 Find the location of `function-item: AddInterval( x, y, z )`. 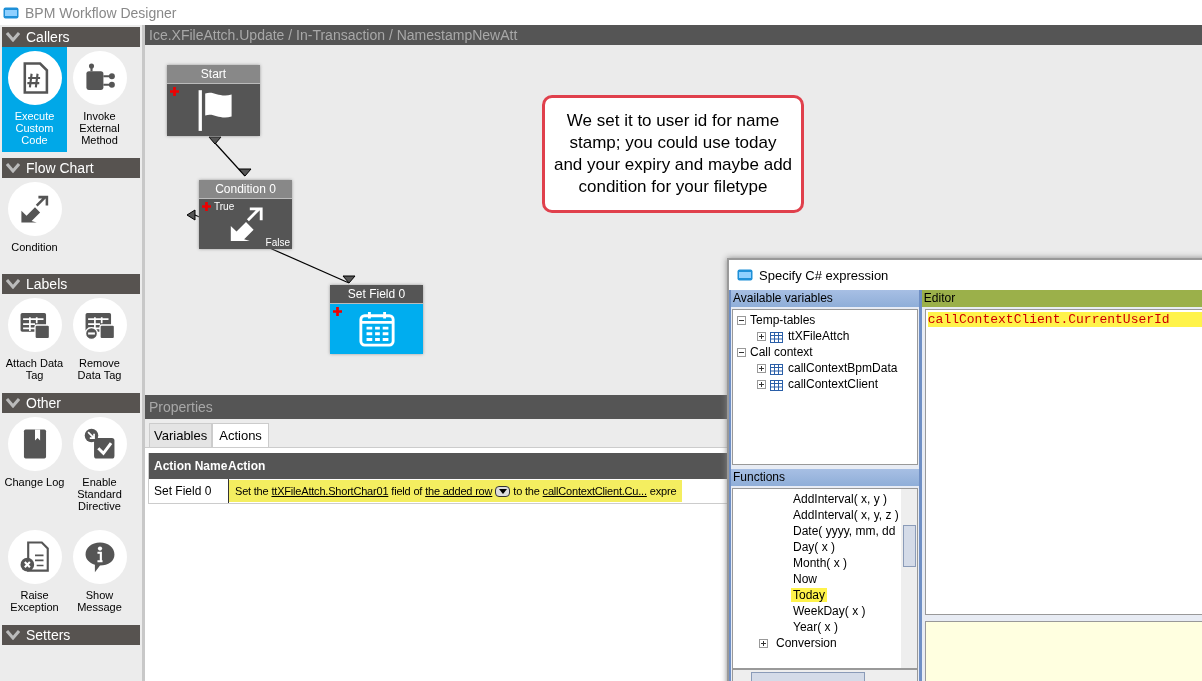

function-item: AddInterval( x, y, z ) is located at coordinates (846, 515).